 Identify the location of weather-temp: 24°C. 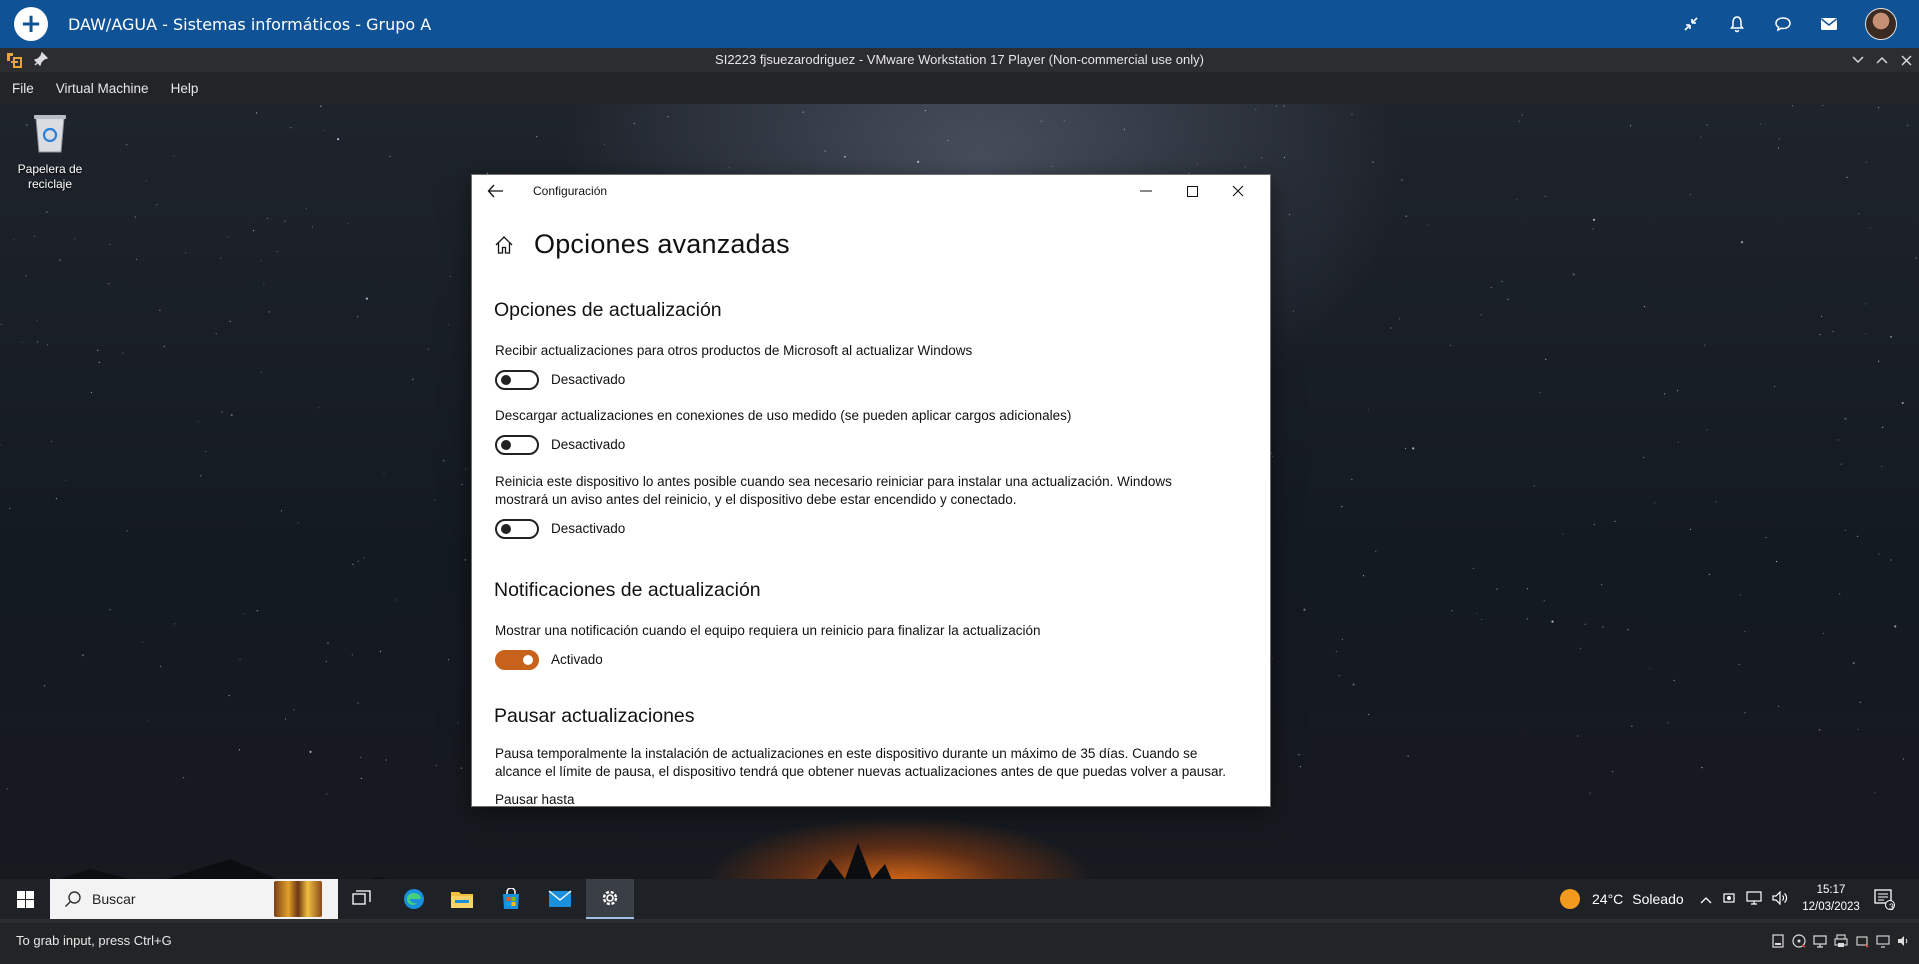
(1608, 899).